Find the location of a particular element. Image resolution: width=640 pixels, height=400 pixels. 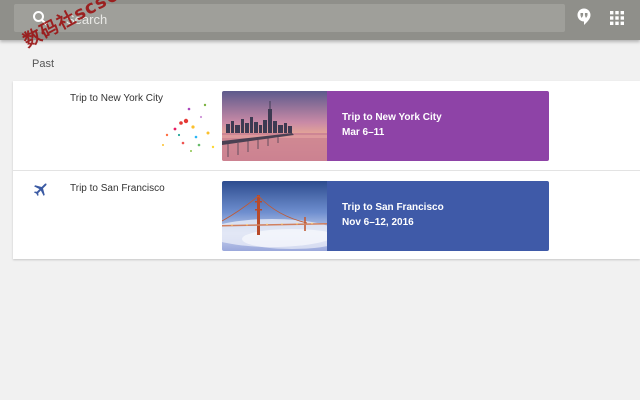

confetti-decoration is located at coordinates (188, 127).